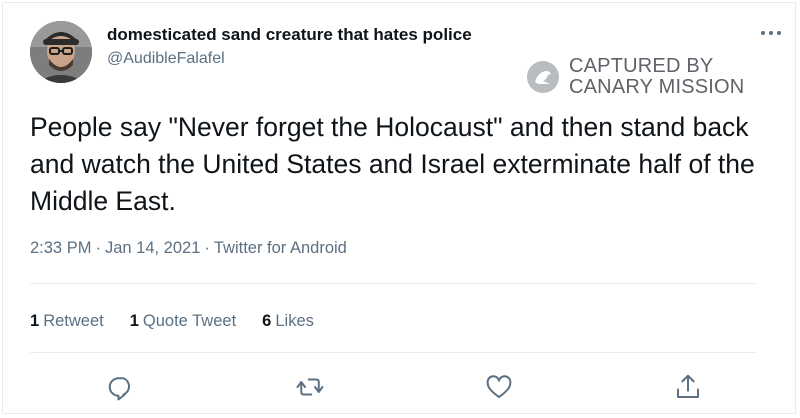 The image size is (800, 418). What do you see at coordinates (134, 321) in the screenshot?
I see `quote-tweet-count-value: 1` at bounding box center [134, 321].